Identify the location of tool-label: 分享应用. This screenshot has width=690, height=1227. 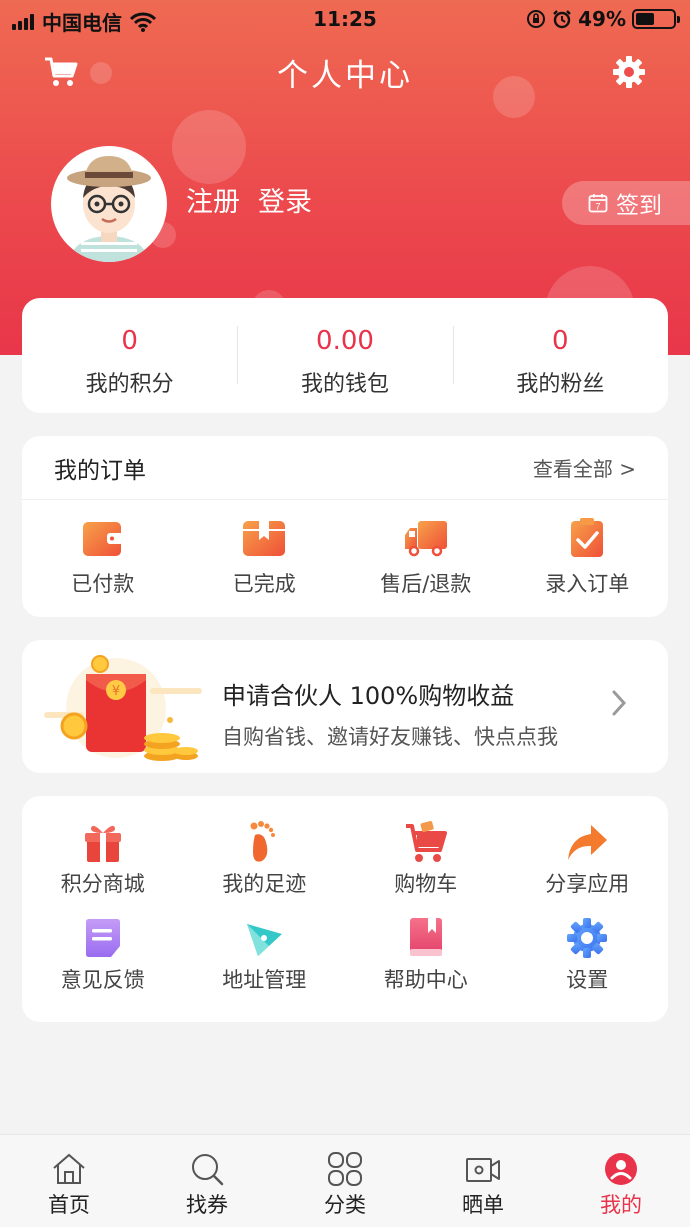
(587, 884).